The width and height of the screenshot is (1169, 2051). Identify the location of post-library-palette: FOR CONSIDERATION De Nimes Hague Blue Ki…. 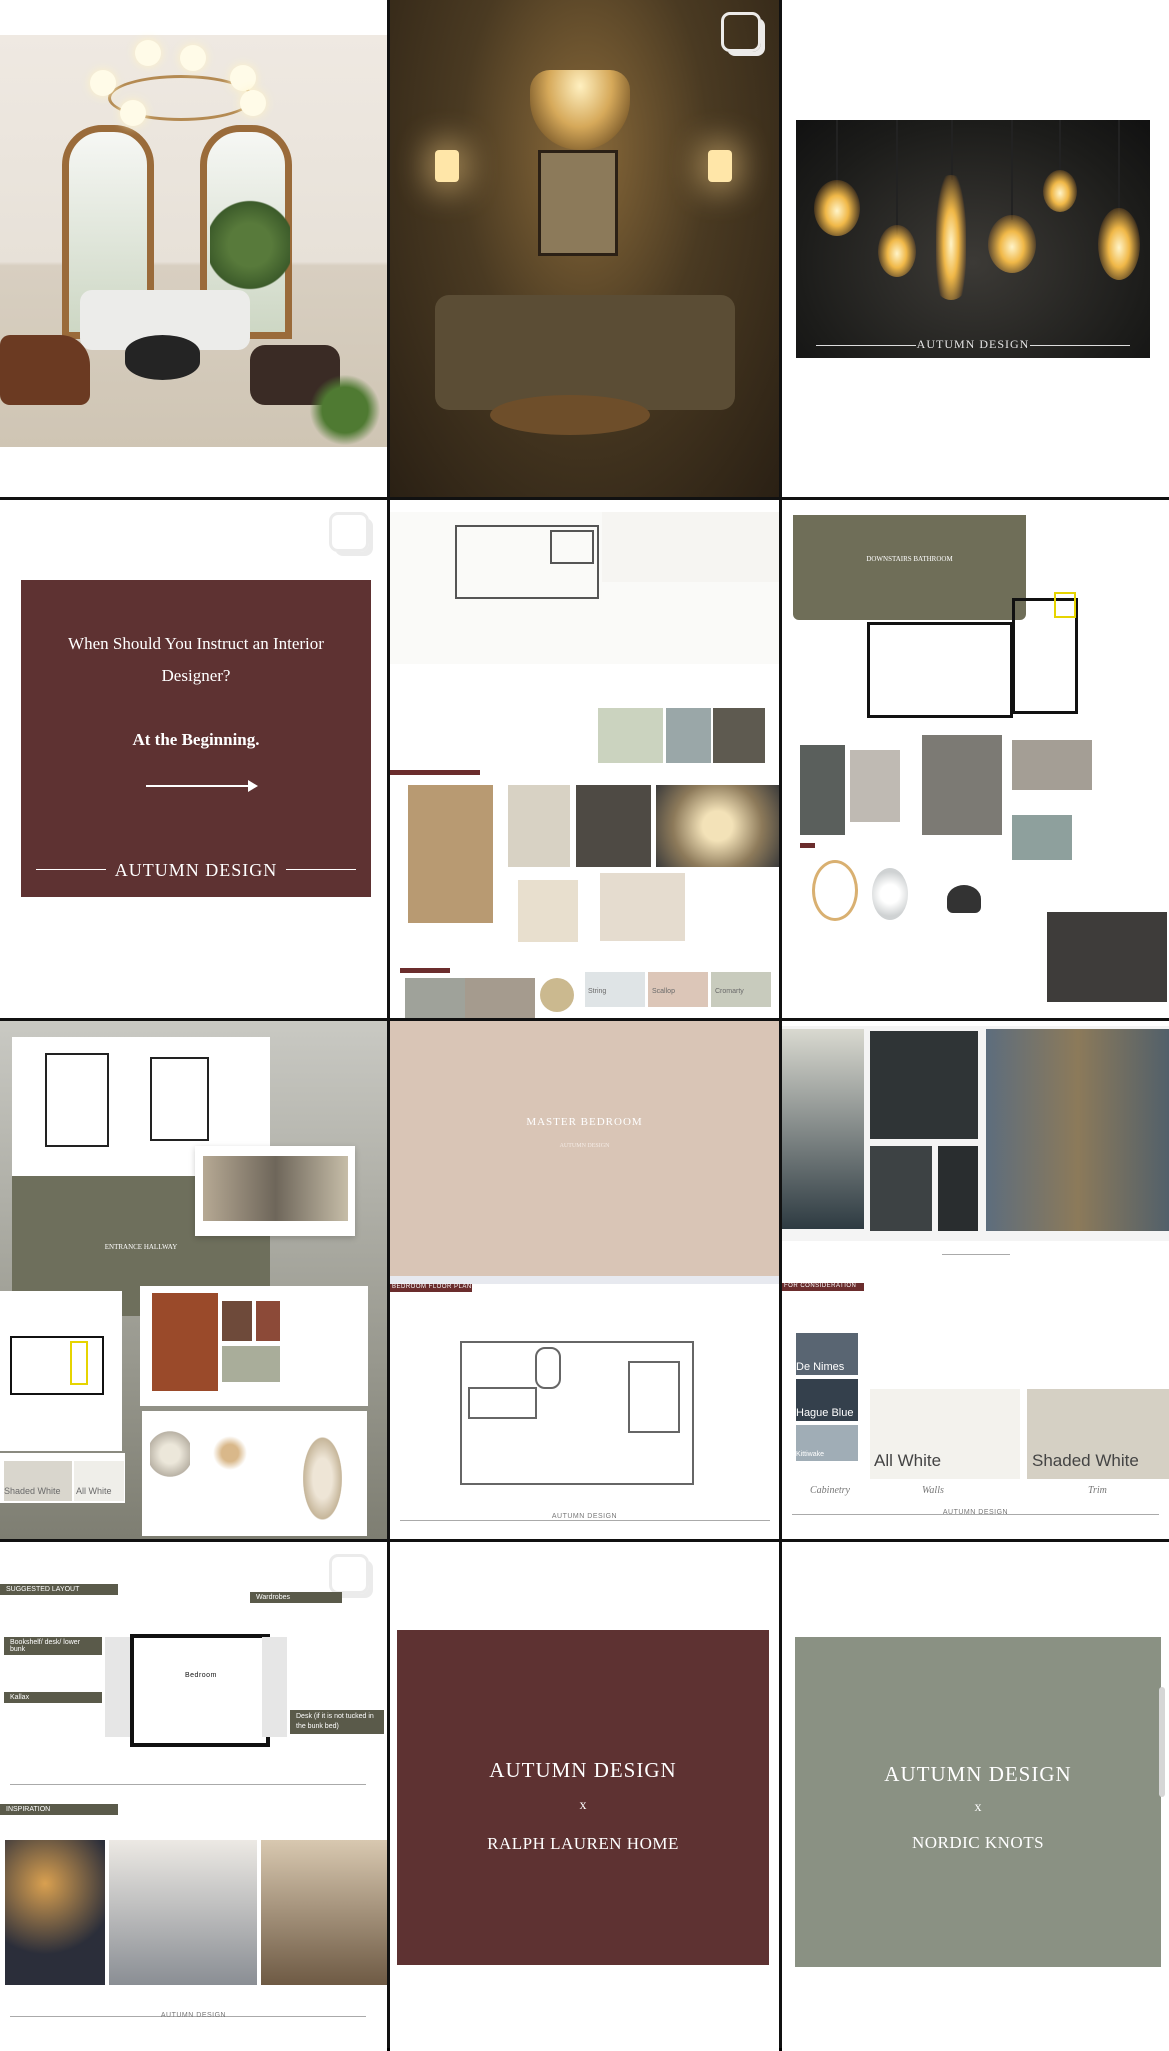
(975, 1280).